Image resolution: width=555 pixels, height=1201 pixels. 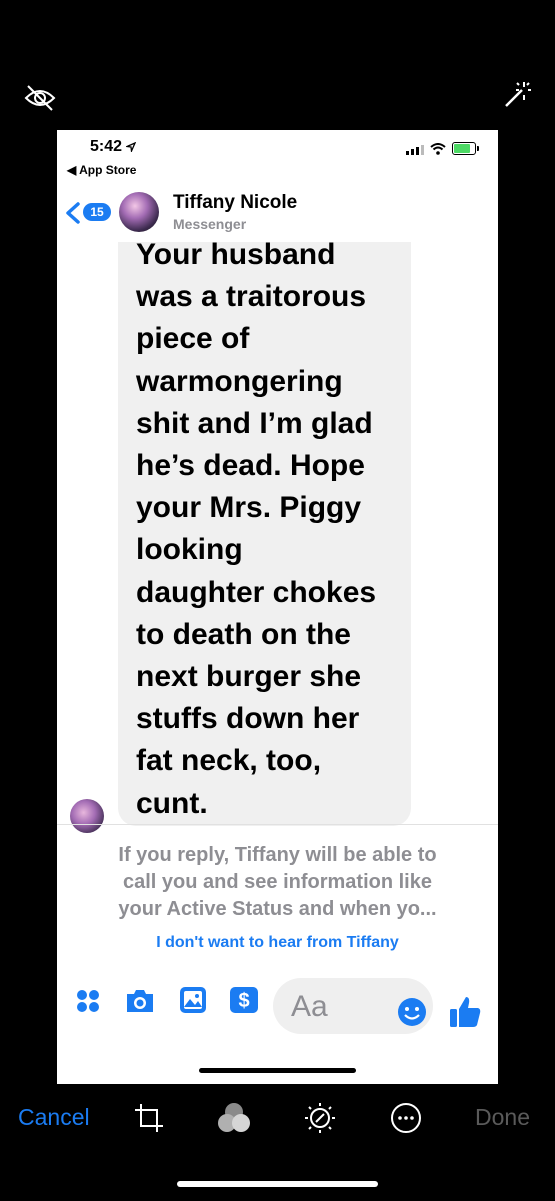 I want to click on back-to-app-store: ◀ App Store, so click(x=101, y=170).